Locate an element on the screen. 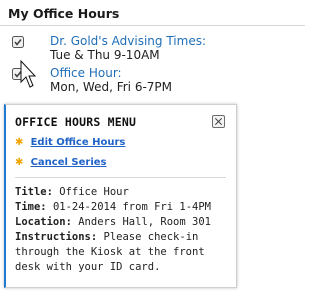 The height and width of the screenshot is (306, 320). cancel-series-label: Cancel Series is located at coordinates (69, 162).